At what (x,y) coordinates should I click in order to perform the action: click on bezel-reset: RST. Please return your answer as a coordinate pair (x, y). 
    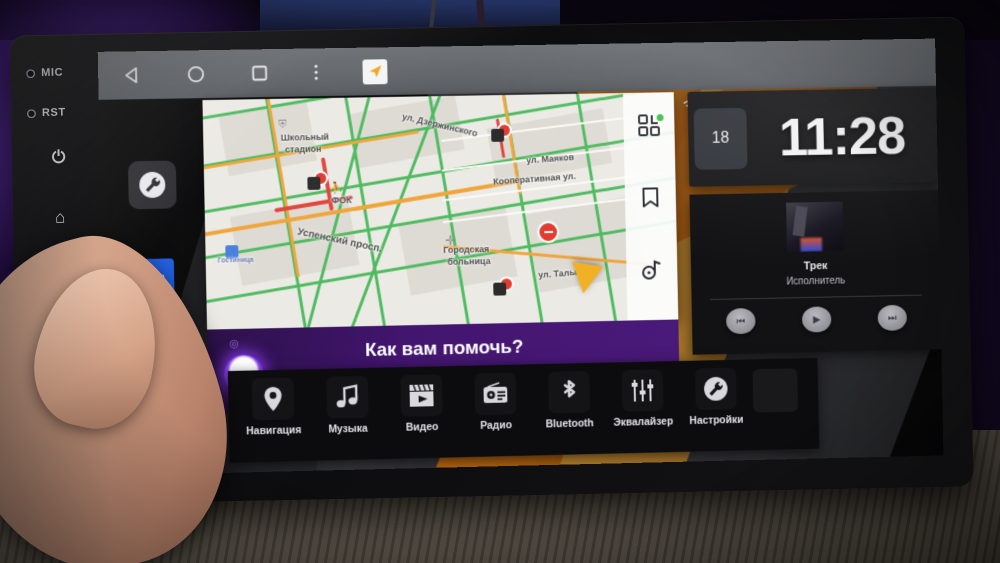
    Looking at the image, I should click on (65, 113).